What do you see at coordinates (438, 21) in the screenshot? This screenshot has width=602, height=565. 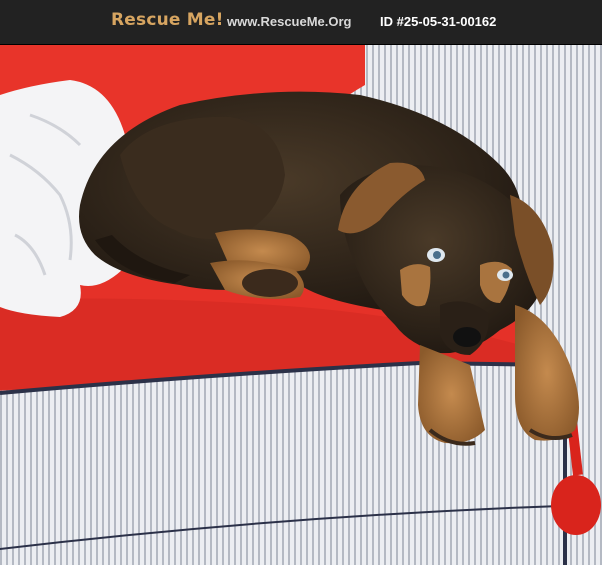 I see `pet-id-label: ID #25-05-31-00162` at bounding box center [438, 21].